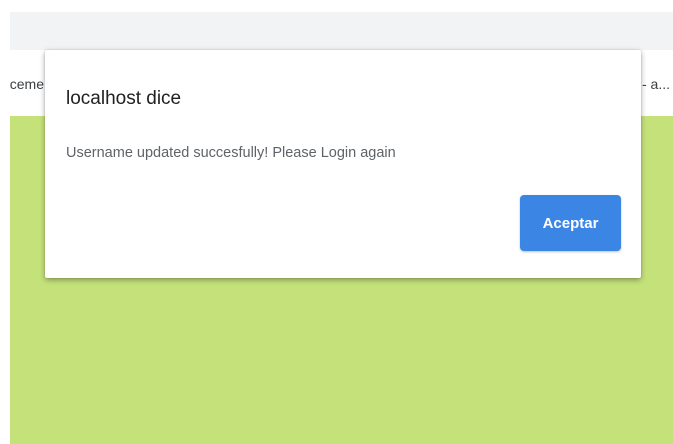 The height and width of the screenshot is (444, 673). What do you see at coordinates (570, 223) in the screenshot?
I see `accept-button: Aceptar` at bounding box center [570, 223].